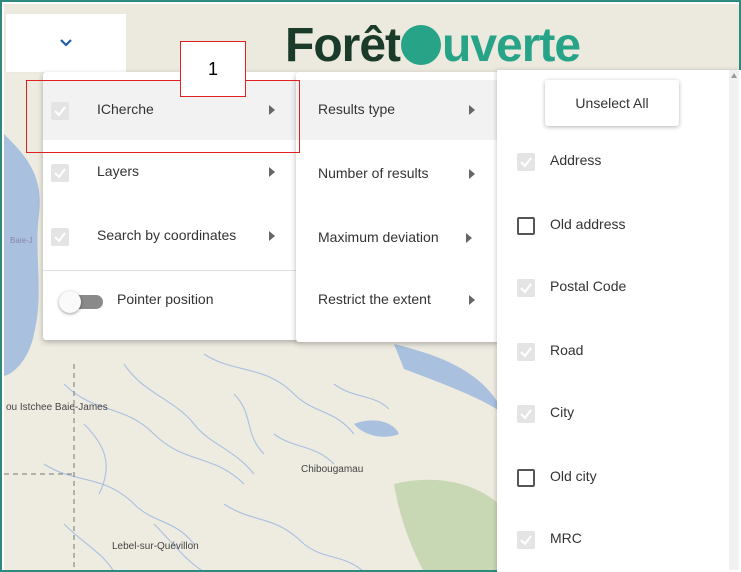 The height and width of the screenshot is (572, 741). Describe the element at coordinates (588, 224) in the screenshot. I see `result-type-label: Old address` at that location.